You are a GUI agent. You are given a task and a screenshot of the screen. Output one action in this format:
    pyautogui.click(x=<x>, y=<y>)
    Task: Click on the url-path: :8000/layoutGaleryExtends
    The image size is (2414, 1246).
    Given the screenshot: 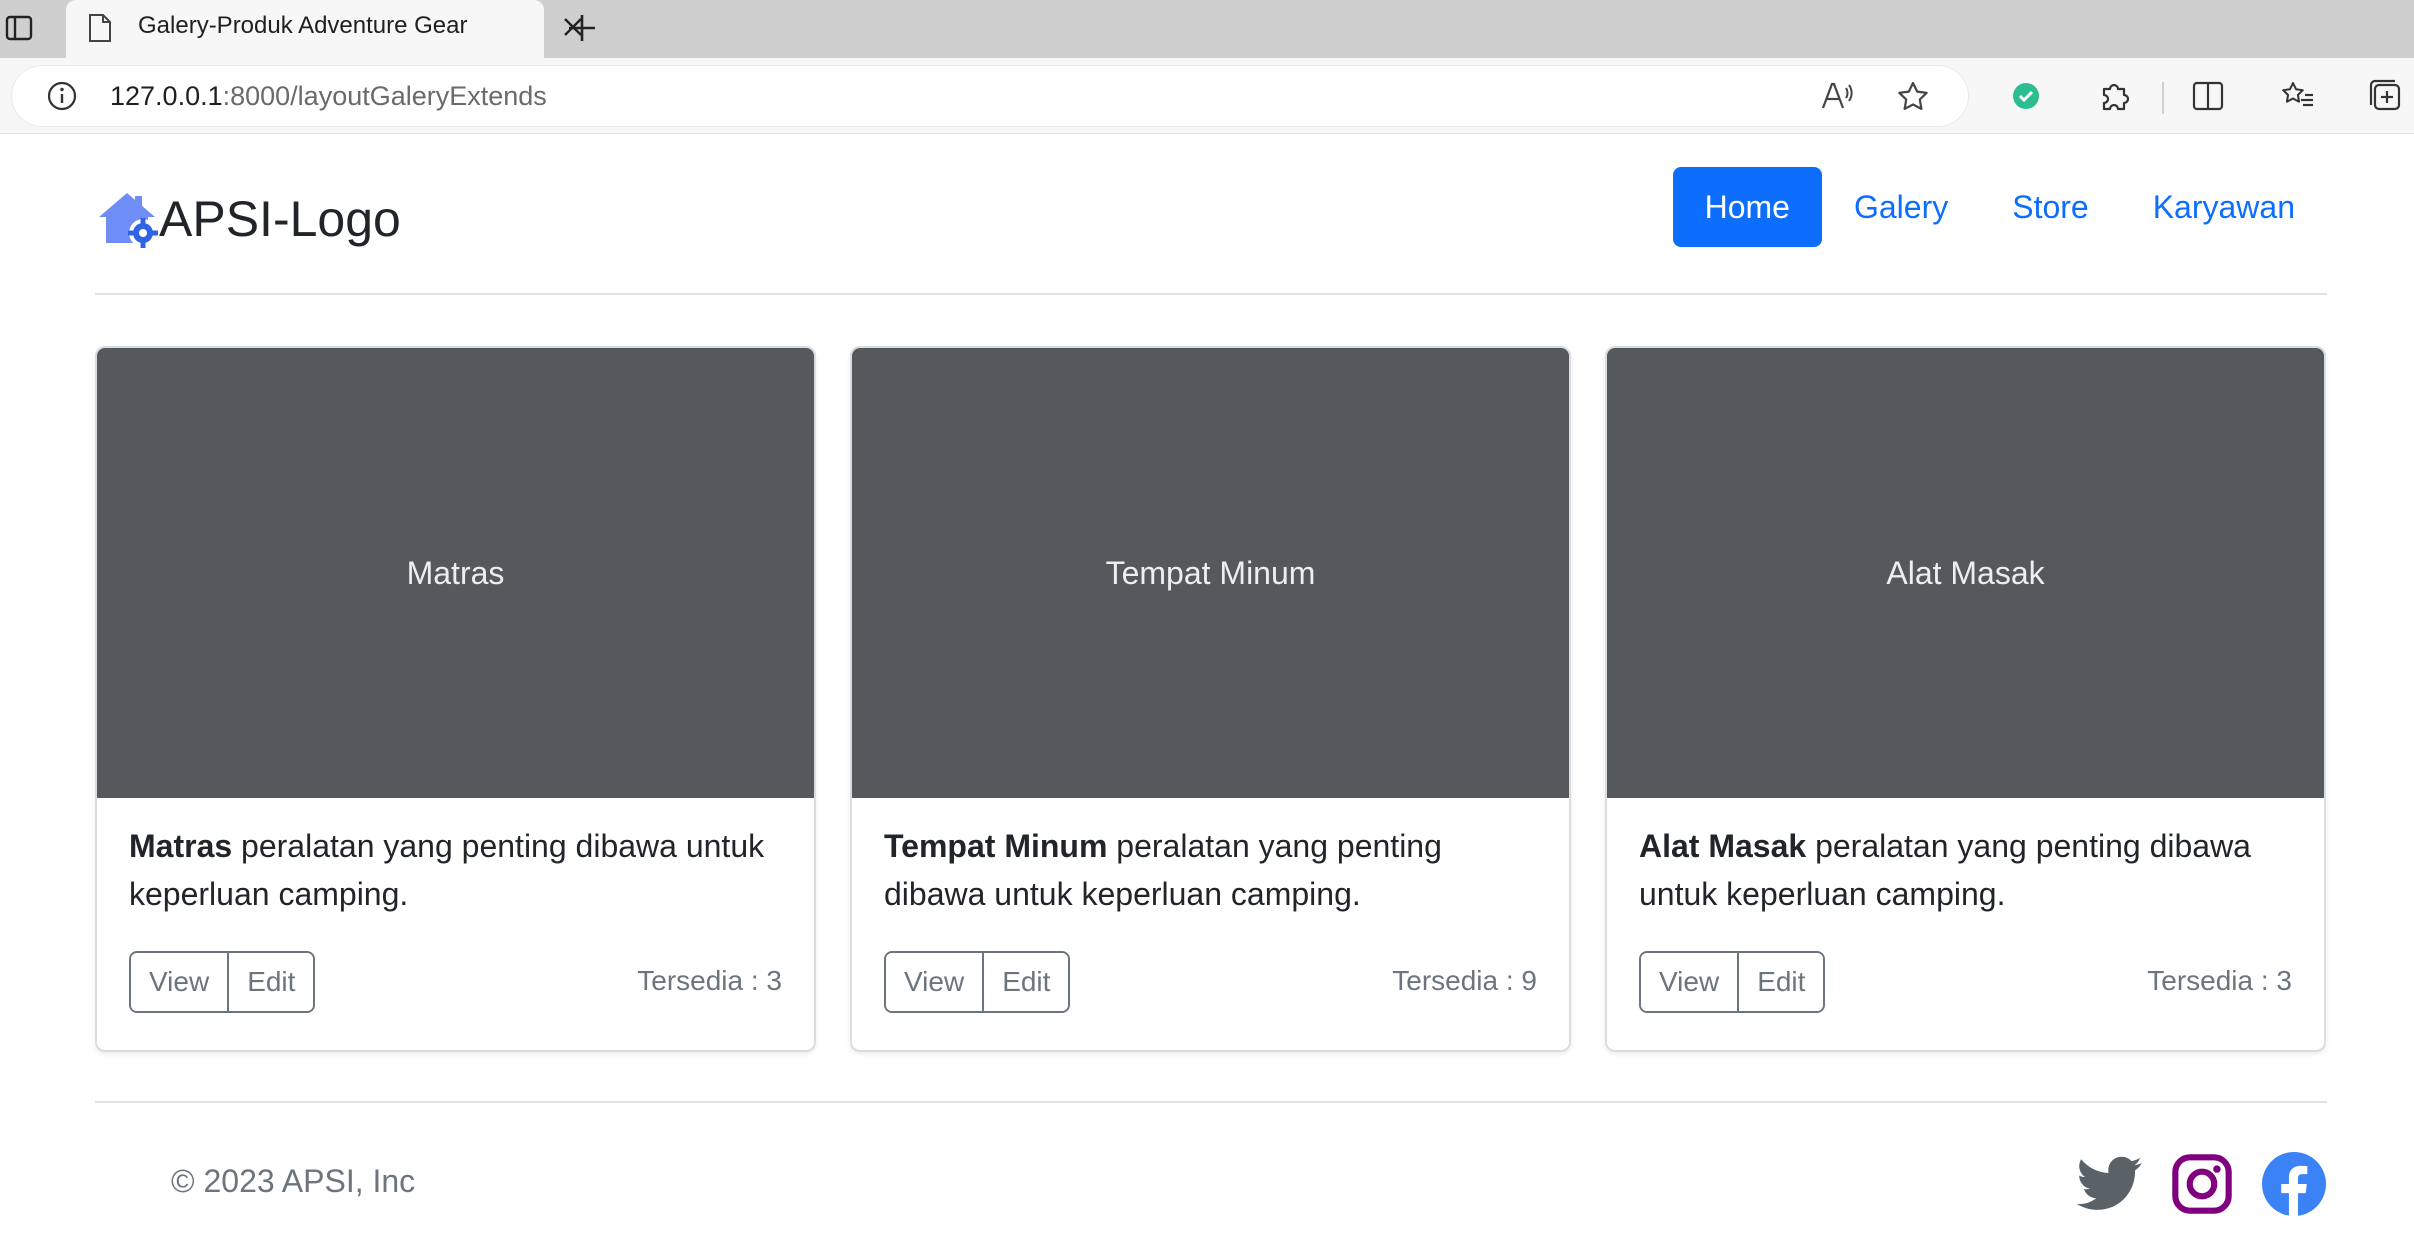 What is the action you would take?
    pyautogui.click(x=384, y=96)
    